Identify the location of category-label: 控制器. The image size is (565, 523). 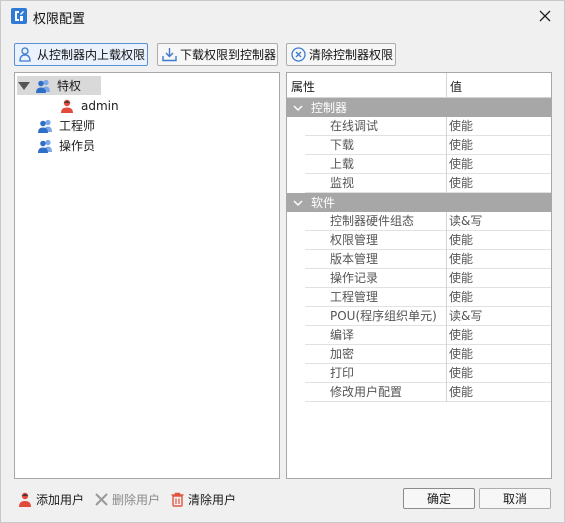
(329, 108).